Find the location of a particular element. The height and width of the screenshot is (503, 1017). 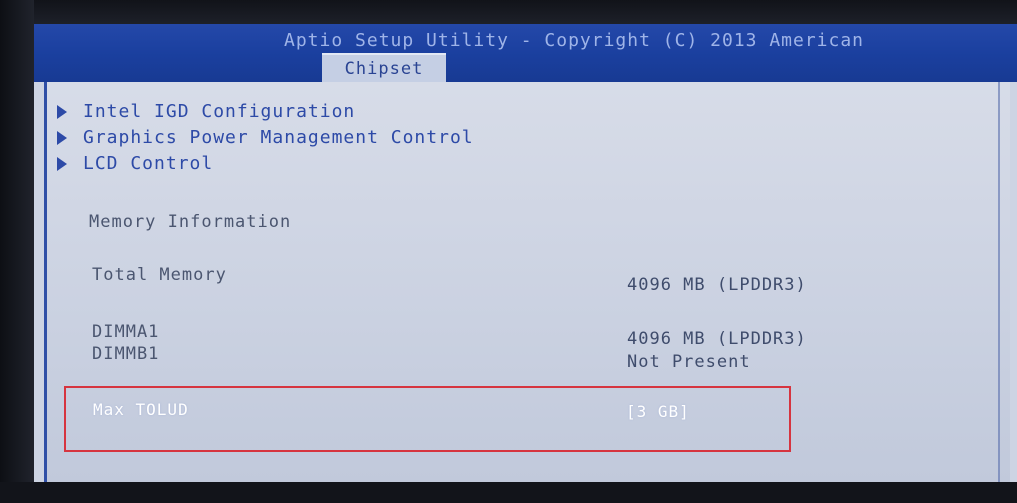

screen-bezel-top is located at coordinates (508, 12).